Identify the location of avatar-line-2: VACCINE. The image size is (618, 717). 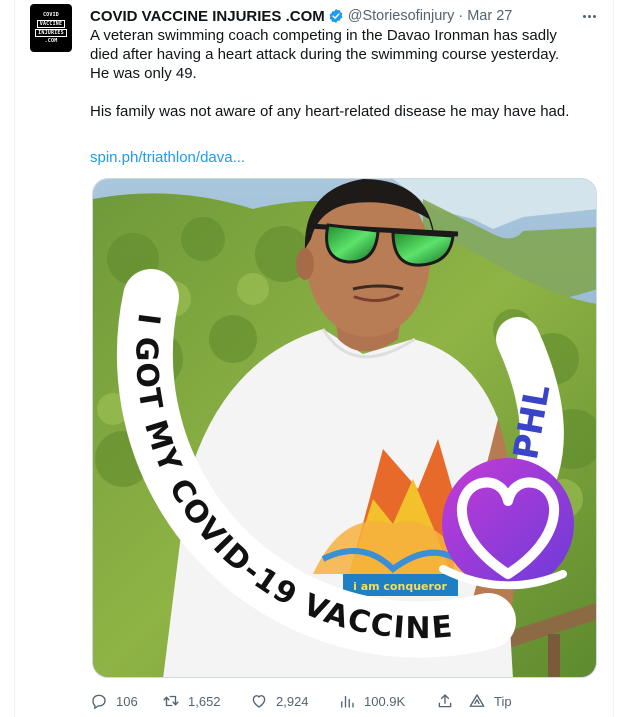
(51, 23).